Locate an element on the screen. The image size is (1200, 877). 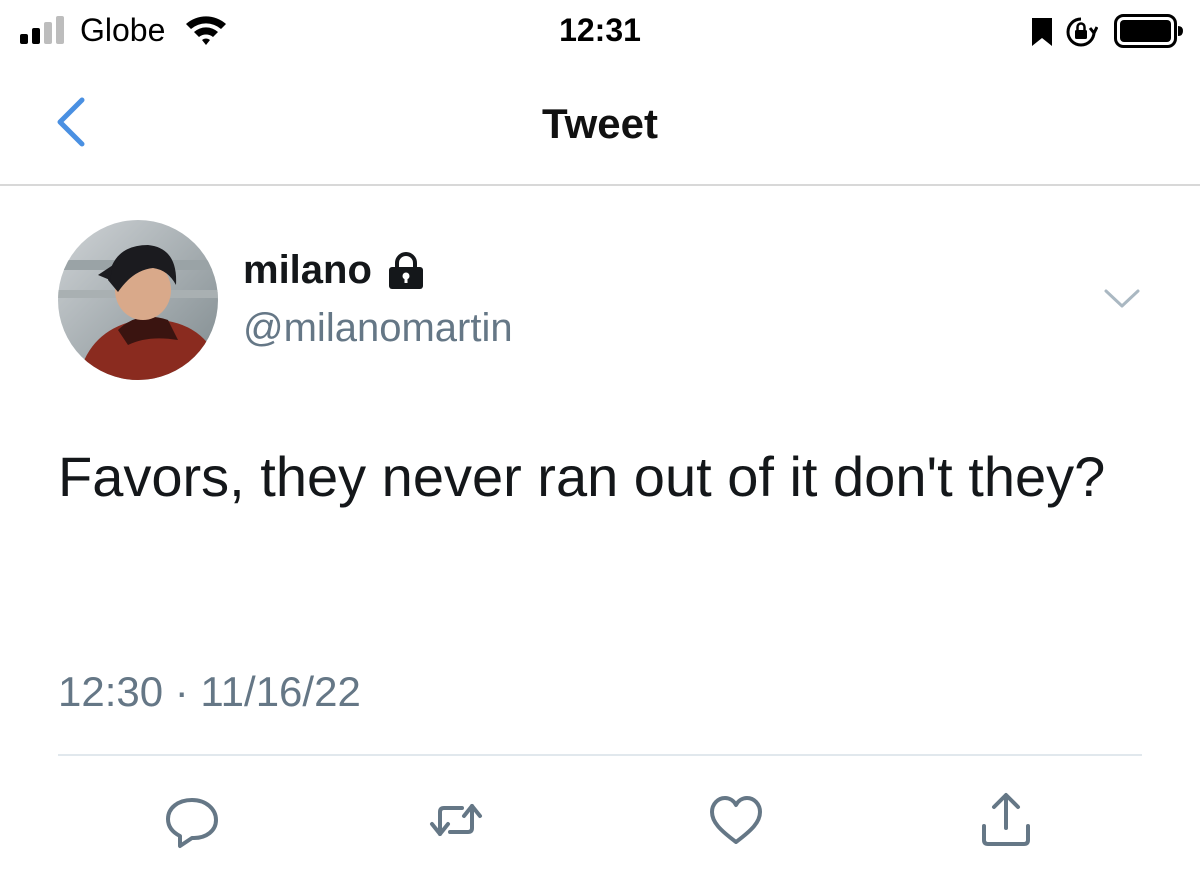
bookmark-icon is located at coordinates (1042, 32).